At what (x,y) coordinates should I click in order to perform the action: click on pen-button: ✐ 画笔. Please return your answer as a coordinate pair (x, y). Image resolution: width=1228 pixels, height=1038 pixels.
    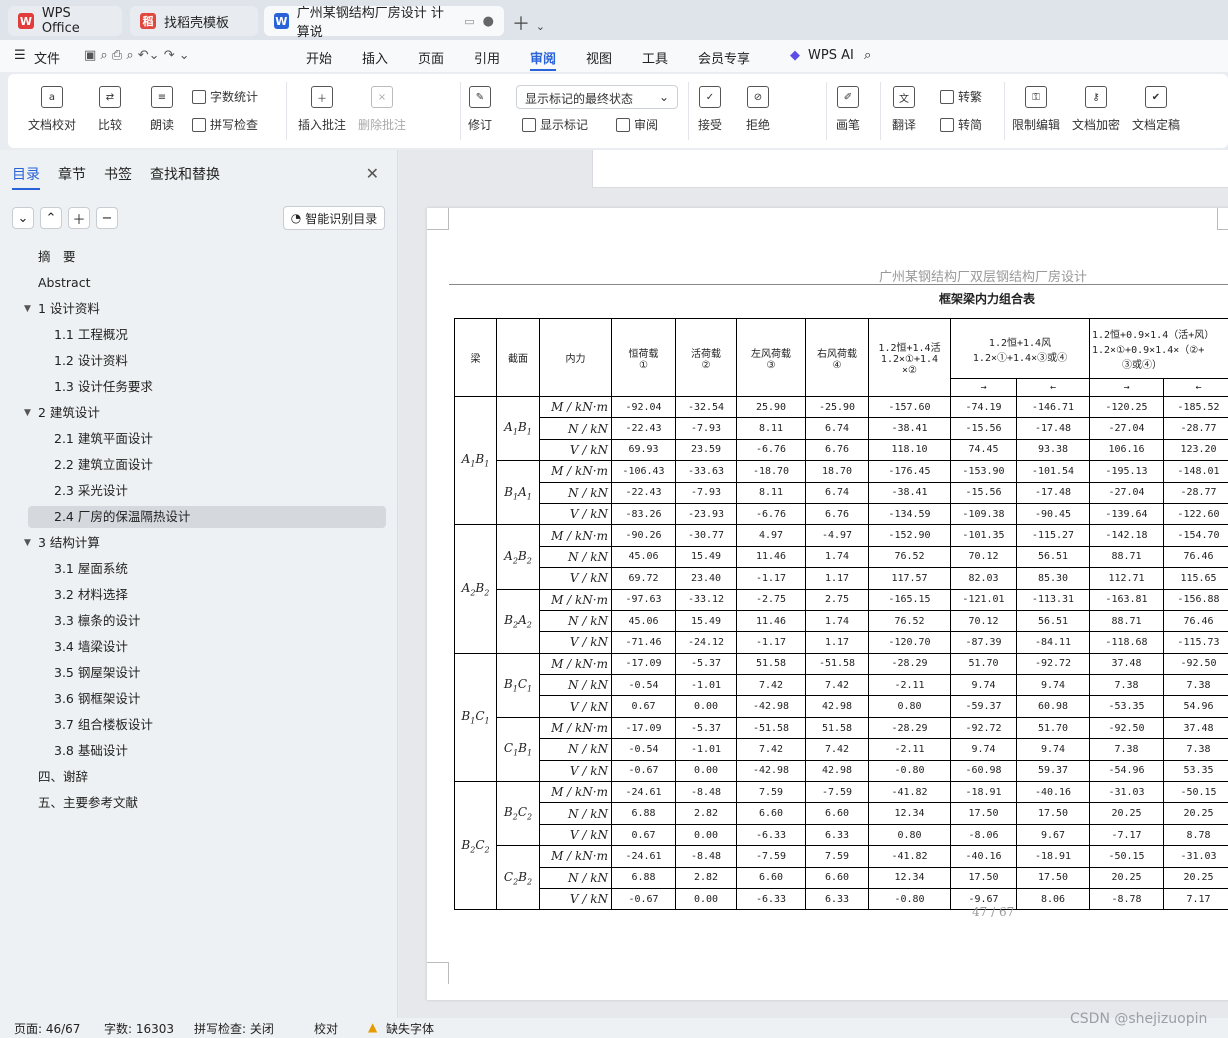
    Looking at the image, I should click on (848, 109).